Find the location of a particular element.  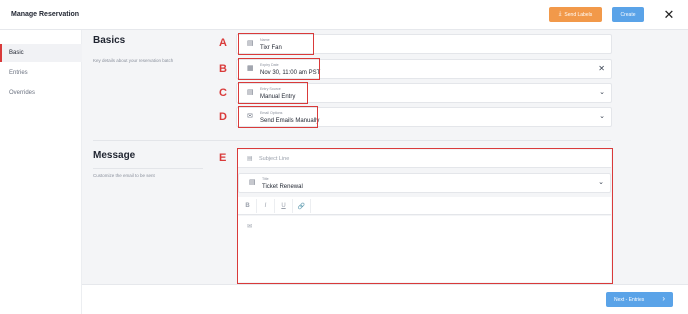

title-field-label: Title is located at coordinates (265, 179).